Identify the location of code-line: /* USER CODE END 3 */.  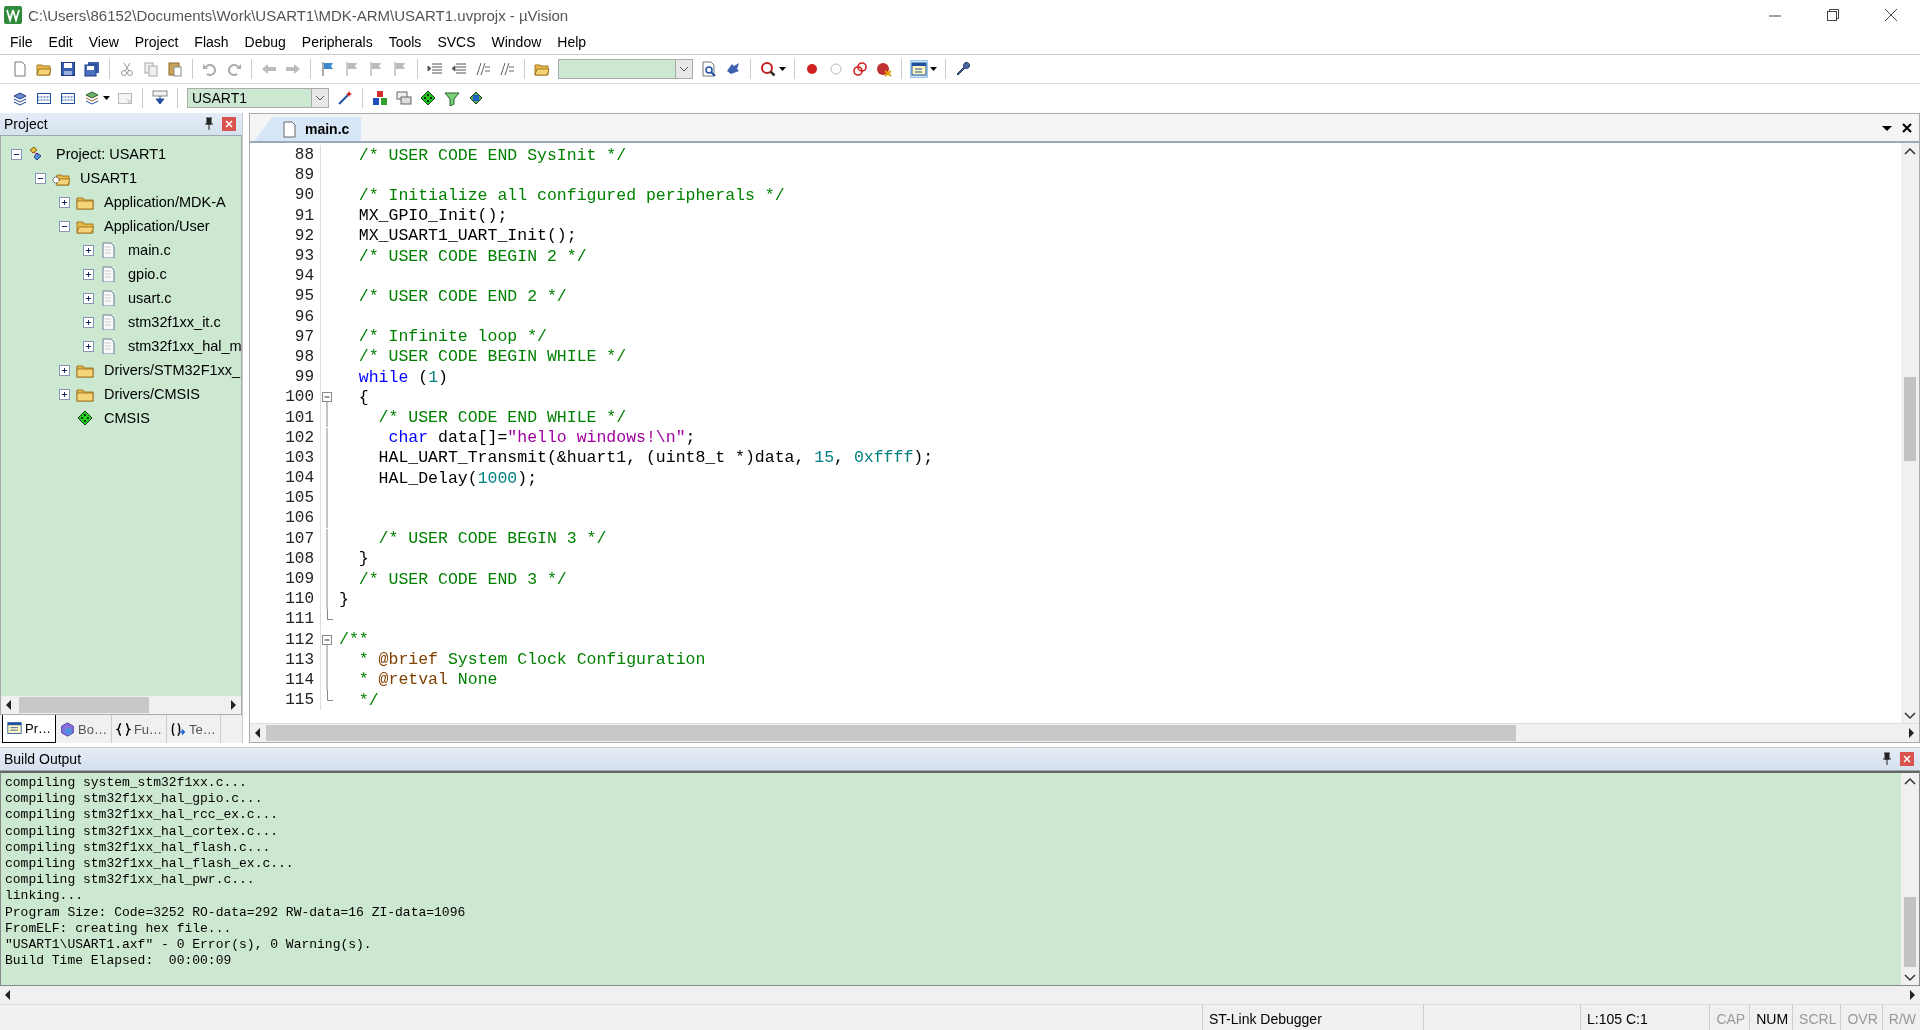
(462, 579).